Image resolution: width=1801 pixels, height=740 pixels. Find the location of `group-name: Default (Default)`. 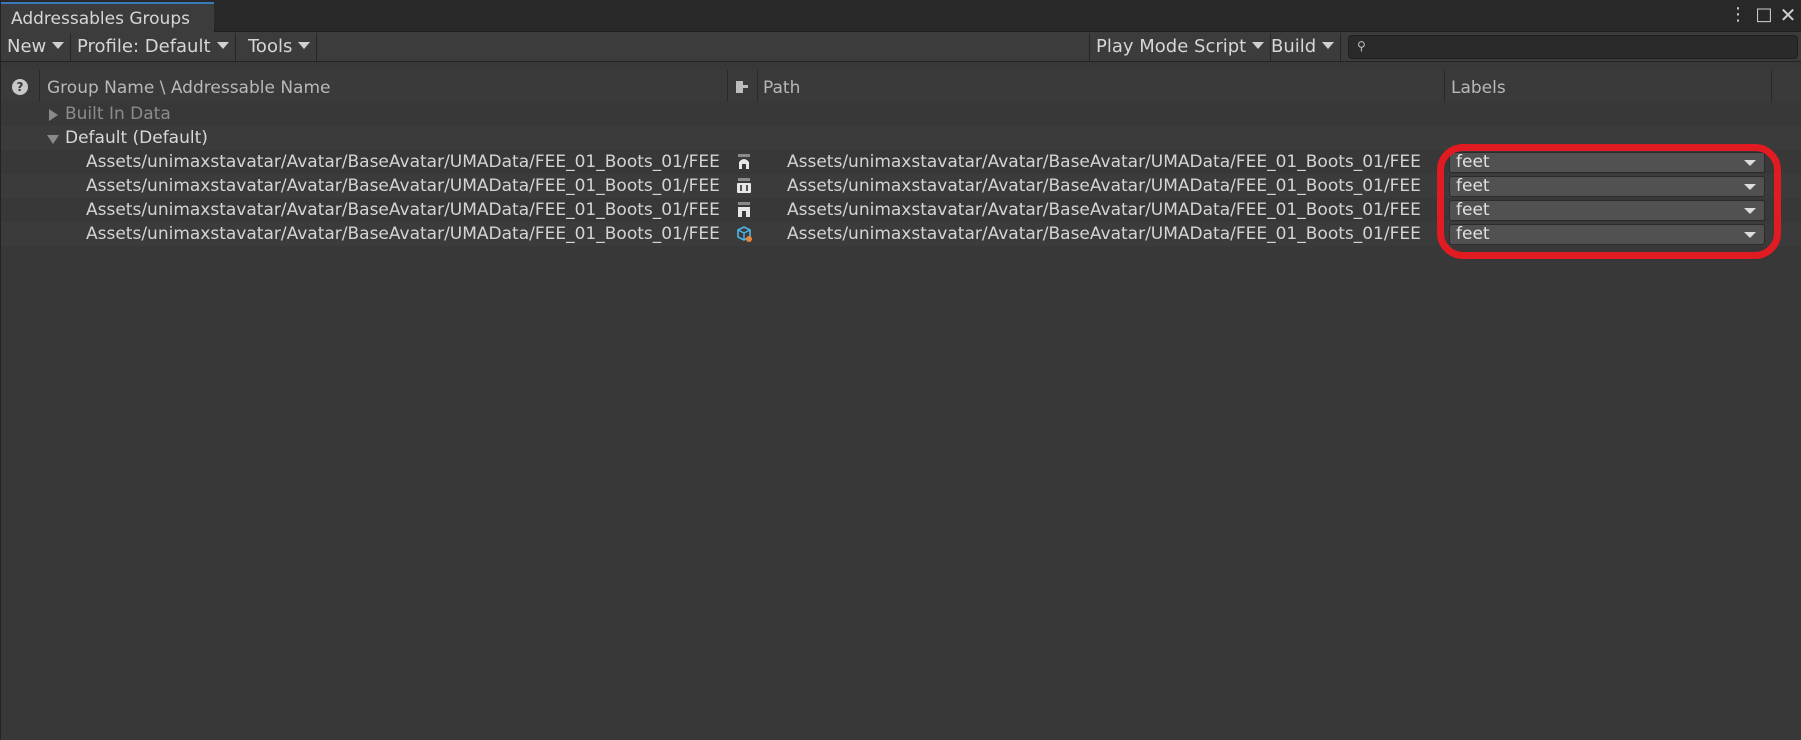

group-name: Default (Default) is located at coordinates (136, 138).